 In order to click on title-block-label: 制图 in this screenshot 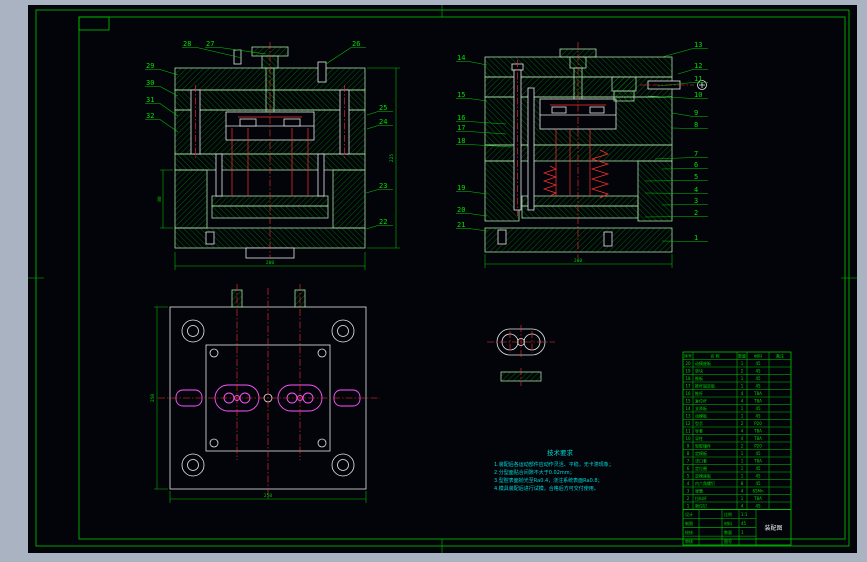, I will do `click(689, 523)`.